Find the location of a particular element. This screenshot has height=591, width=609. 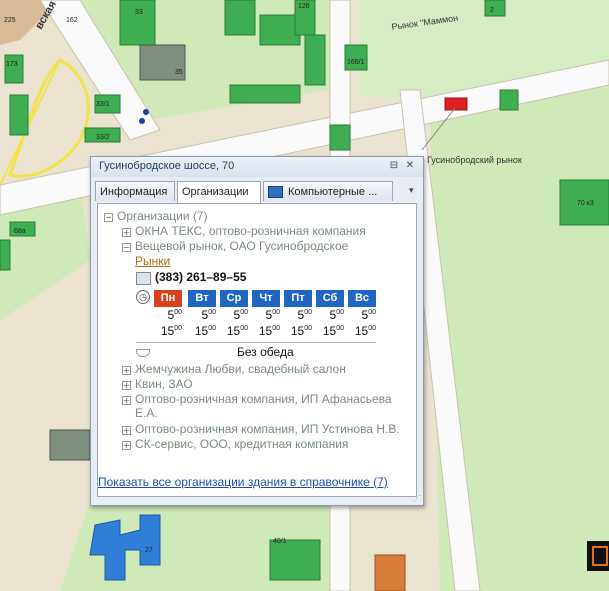

day-wed: Ср is located at coordinates (234, 298).